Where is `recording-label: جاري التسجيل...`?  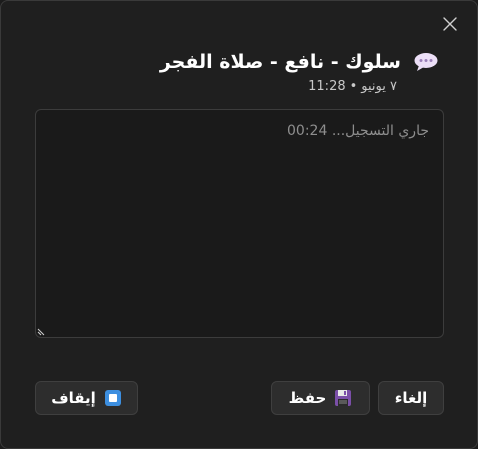
recording-label: جاري التسجيل... is located at coordinates (380, 131).